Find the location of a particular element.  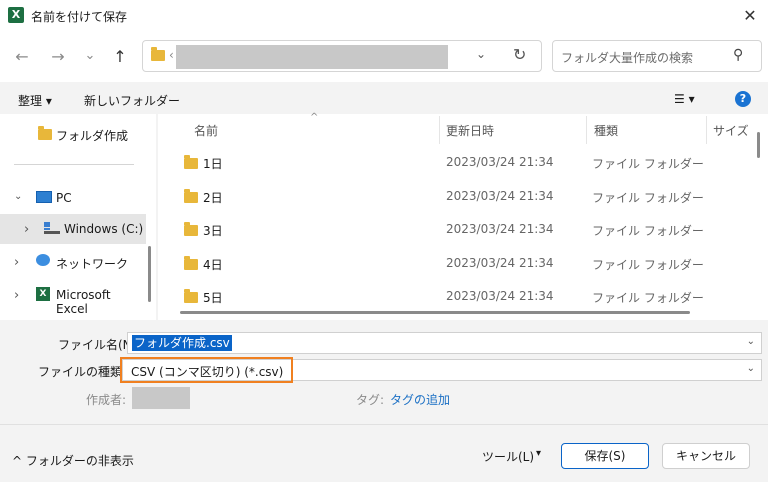

new-folder-button: 新しいフォルダー is located at coordinates (132, 100).